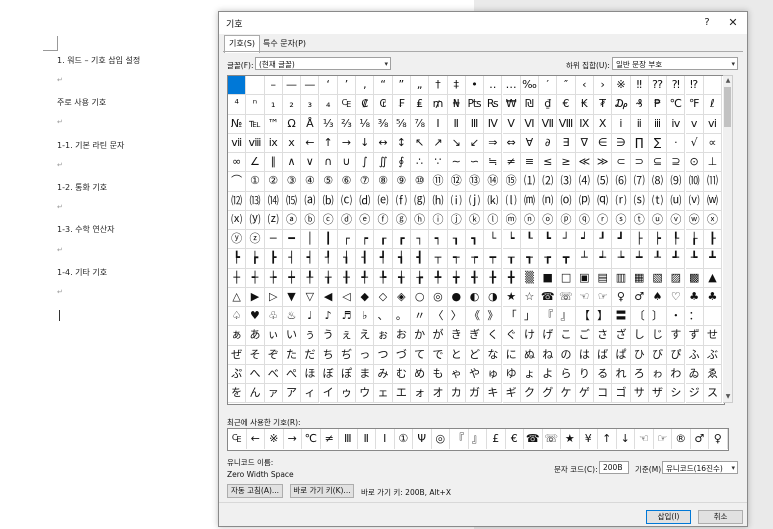 This screenshot has height=529, width=773. What do you see at coordinates (639, 278) in the screenshot?
I see `symbol-cell: ▦` at bounding box center [639, 278].